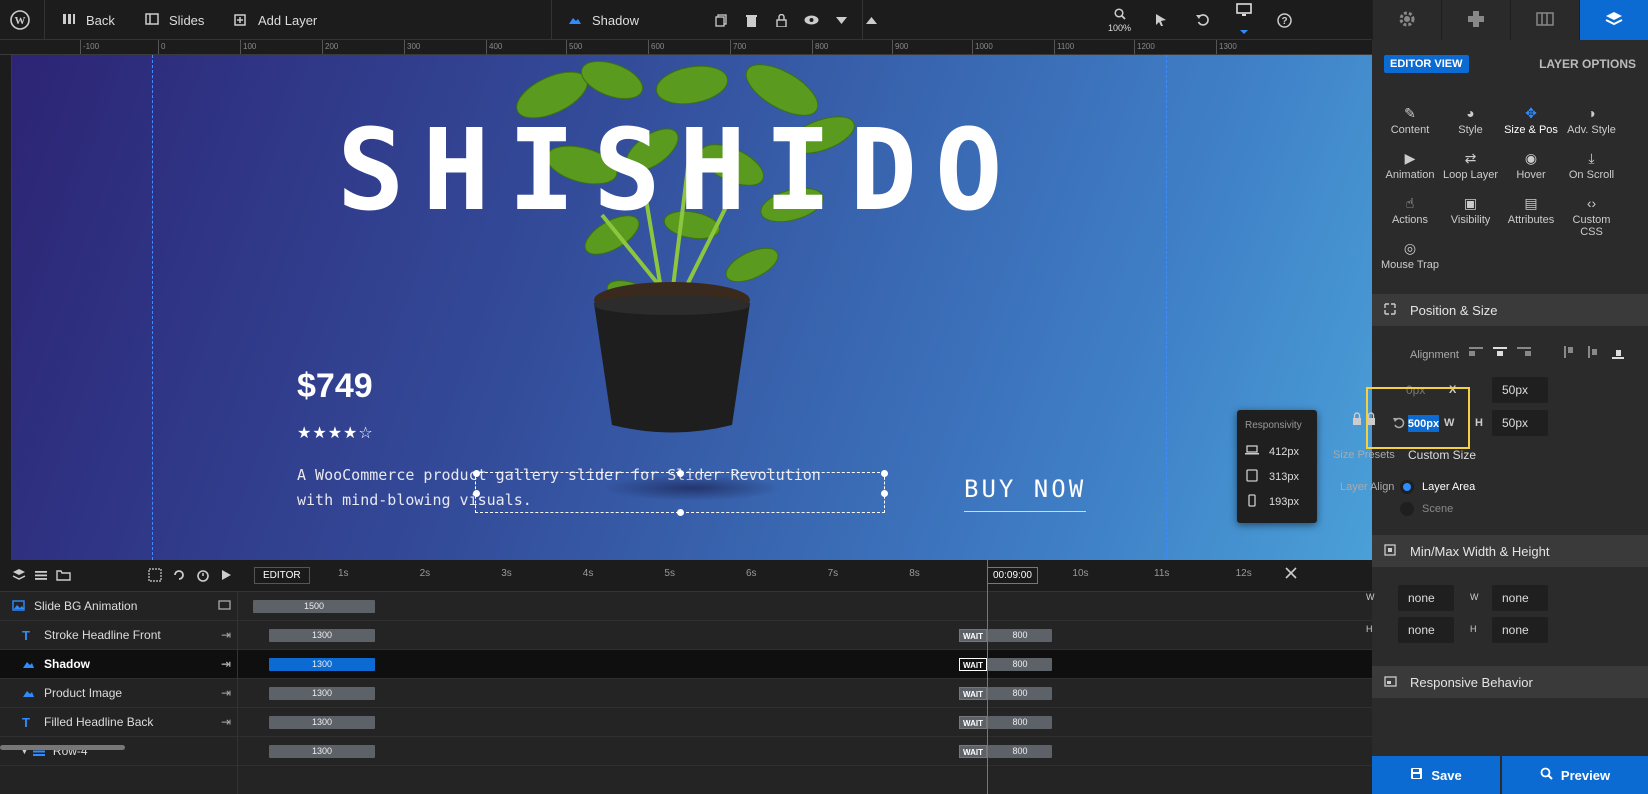  Describe the element at coordinates (1594, 353) in the screenshot. I see `align-middle-icon` at that location.